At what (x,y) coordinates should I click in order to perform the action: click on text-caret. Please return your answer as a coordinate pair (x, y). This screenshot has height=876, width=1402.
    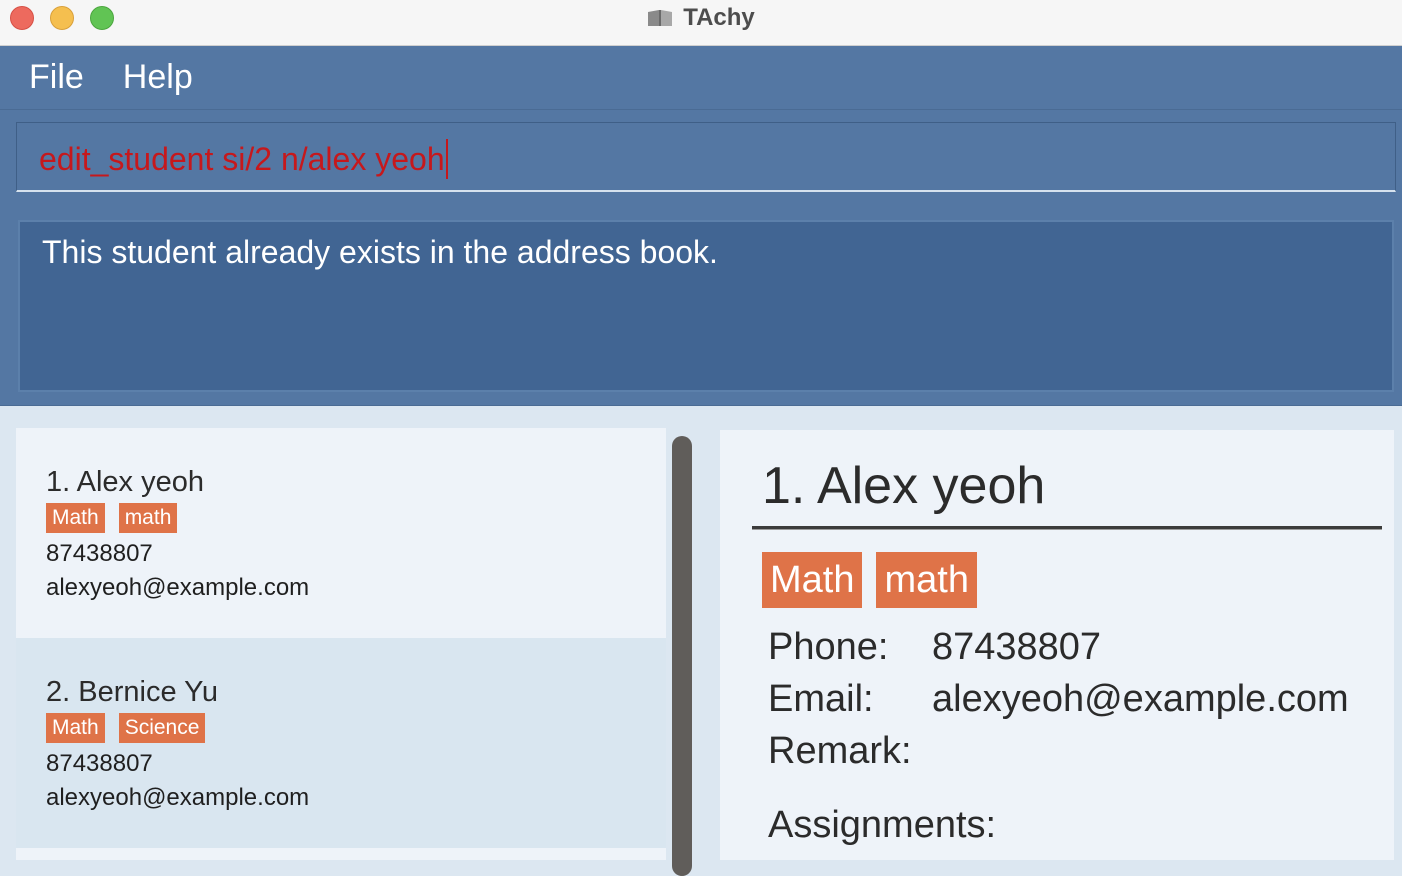
    Looking at the image, I should click on (446, 159).